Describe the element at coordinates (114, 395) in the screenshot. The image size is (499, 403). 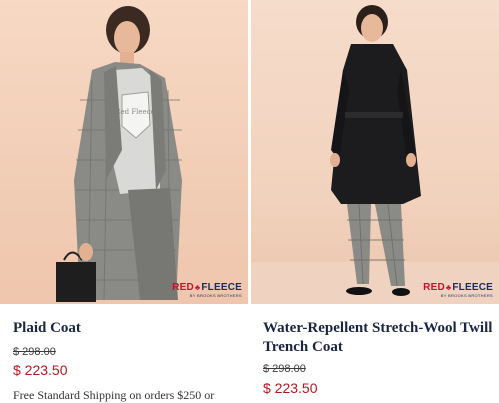
I see `shipping-promo: Free Standard Shipping on orders $250 or` at that location.